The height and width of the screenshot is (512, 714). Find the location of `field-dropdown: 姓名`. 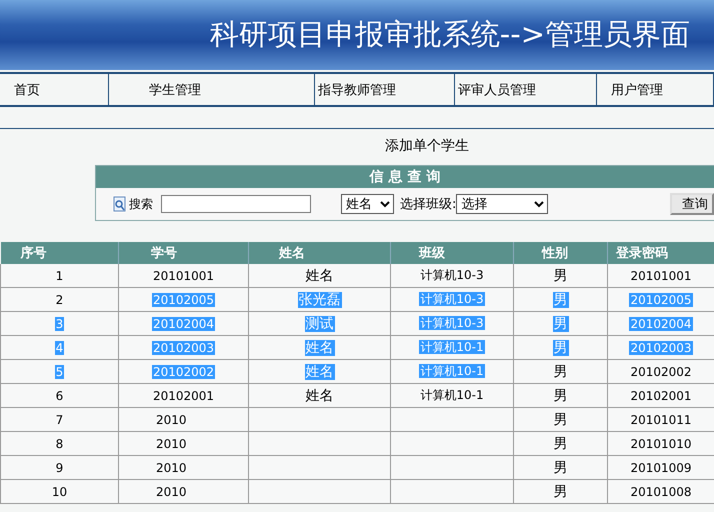

field-dropdown: 姓名 is located at coordinates (367, 204).